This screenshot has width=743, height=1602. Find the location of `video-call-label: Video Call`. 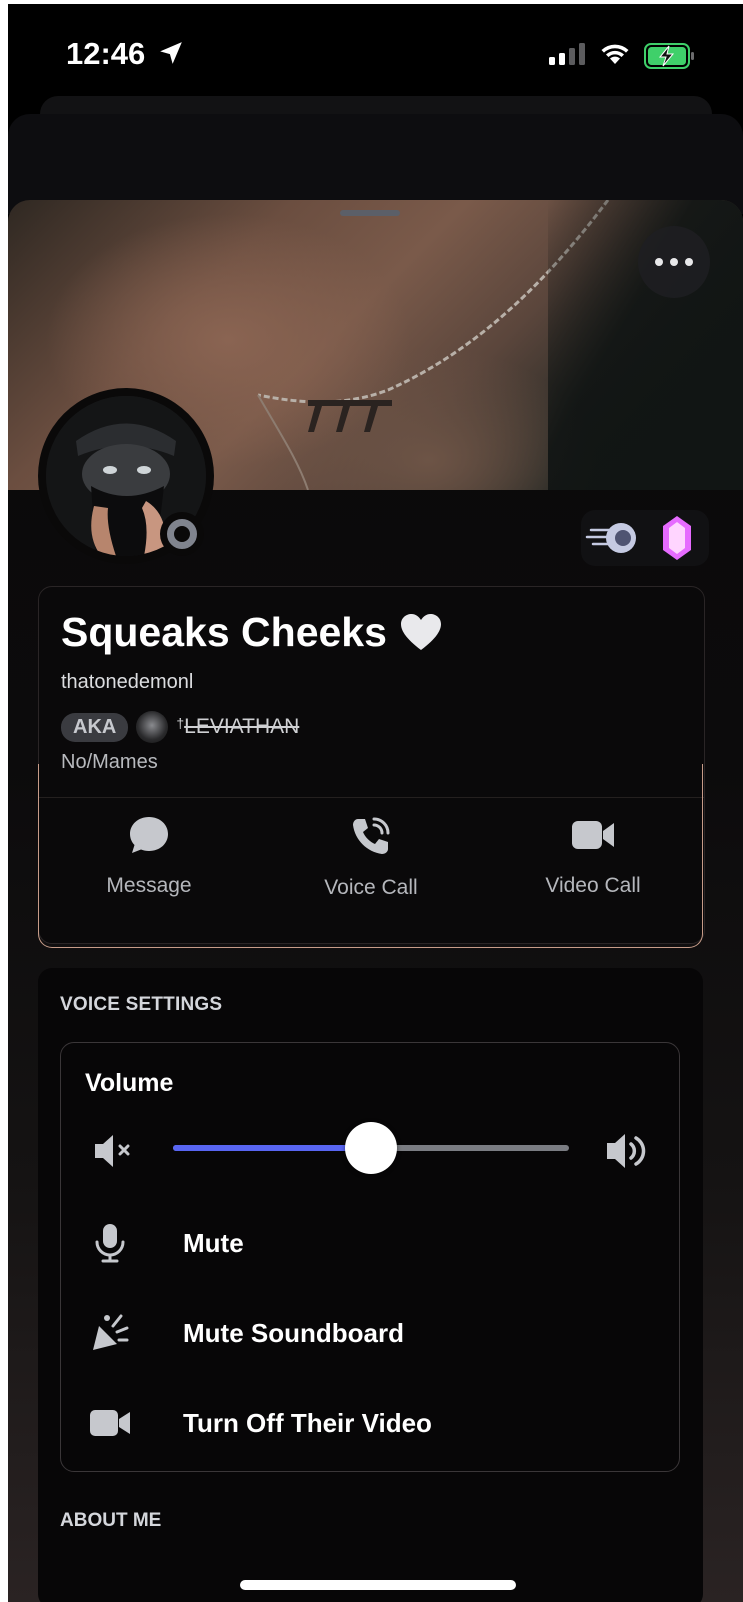

video-call-label: Video Call is located at coordinates (593, 885).